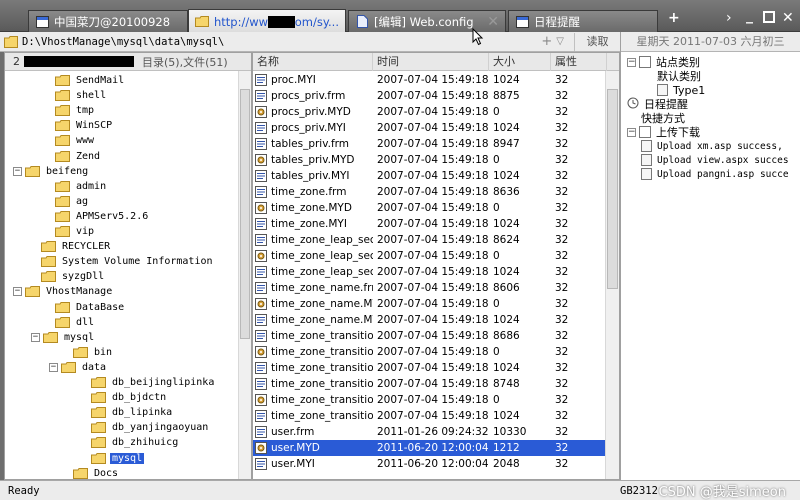 This screenshot has width=800, height=500. I want to click on panel-item: Upload view.aspx succes, so click(715, 160).